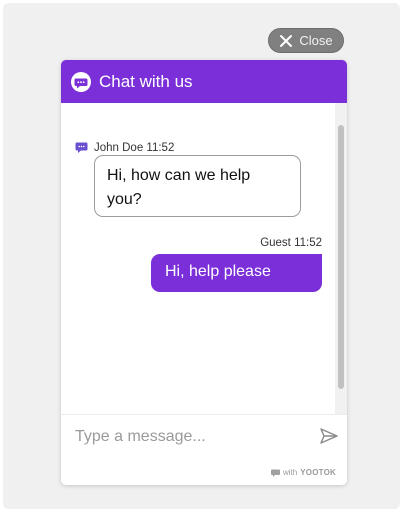 The height and width of the screenshot is (512, 403). I want to click on brand-name: YOOTOK, so click(318, 472).